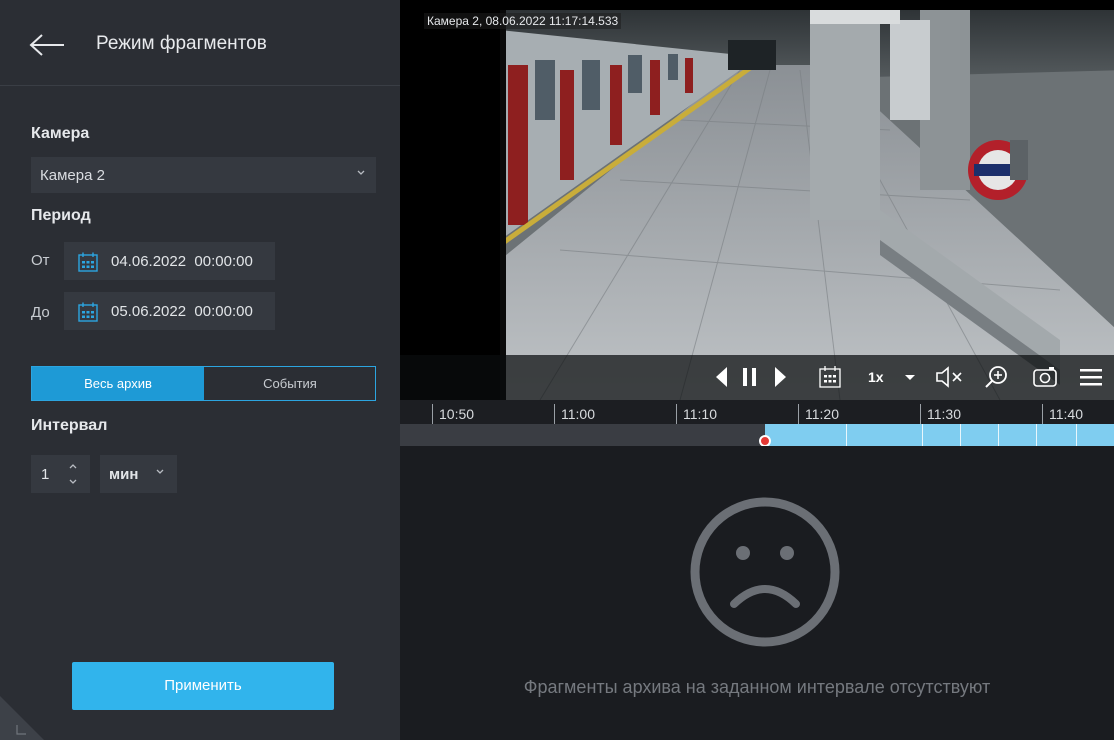 This screenshot has width=1114, height=740. I want to click on player-controls: 1x, so click(757, 377).